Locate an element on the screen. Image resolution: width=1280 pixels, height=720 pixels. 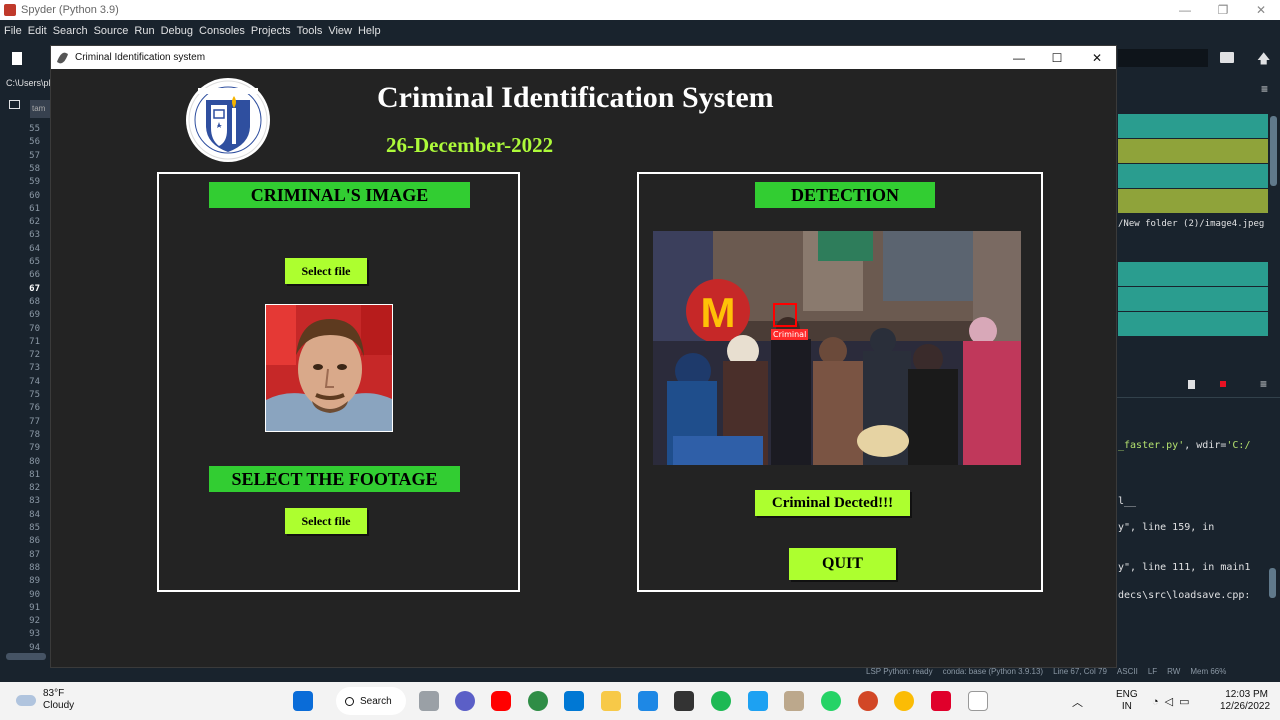
language-indicator: ENG IN is located at coordinates (1127, 701).